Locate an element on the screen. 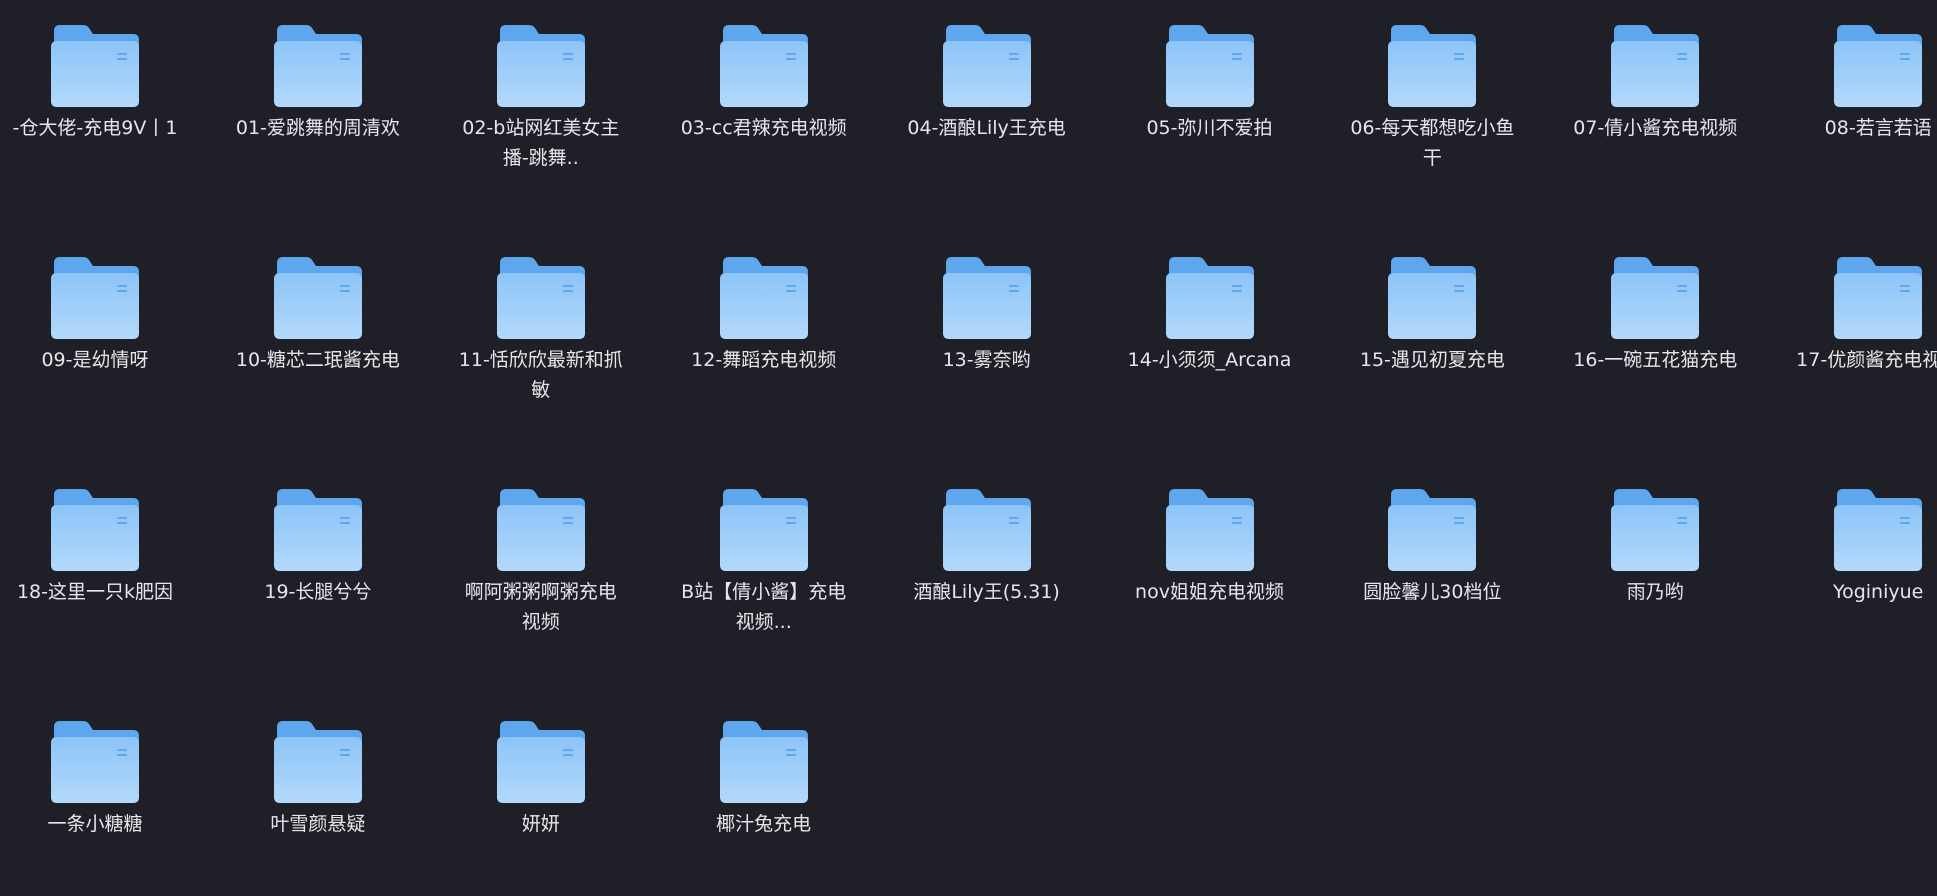 The image size is (1937, 896). folder-name: 19-长腿兮兮 is located at coordinates (318, 592).